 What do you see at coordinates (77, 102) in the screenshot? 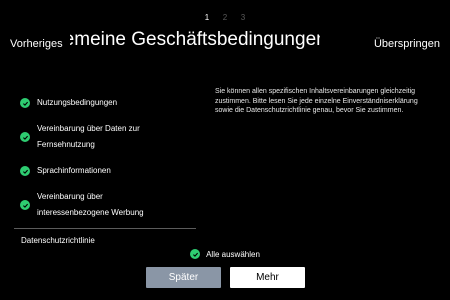
I see `agreement-label: Nutzungsbedingungen` at bounding box center [77, 102].